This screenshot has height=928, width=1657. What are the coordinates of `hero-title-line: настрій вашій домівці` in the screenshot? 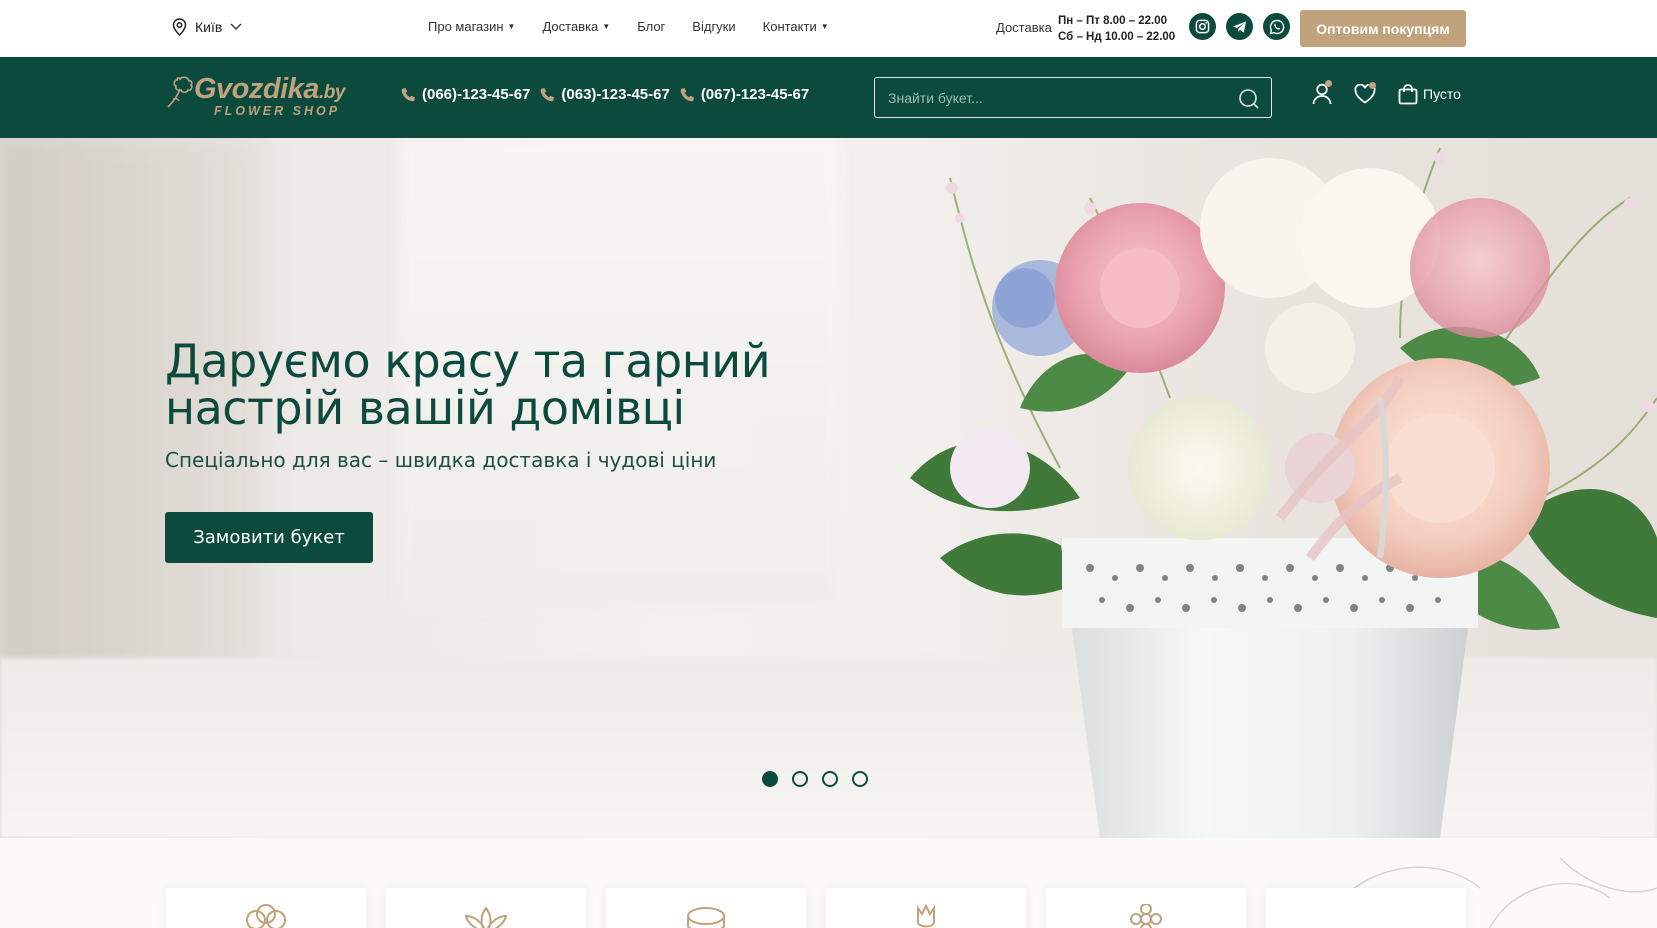 It's located at (425, 408).